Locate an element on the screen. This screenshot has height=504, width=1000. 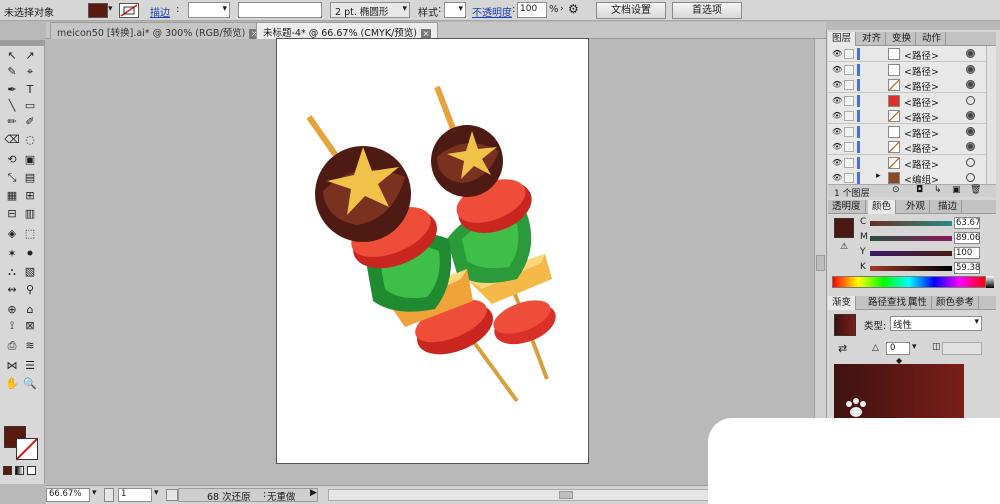
shape-builder-icon: ▦ is located at coordinates (12, 196).